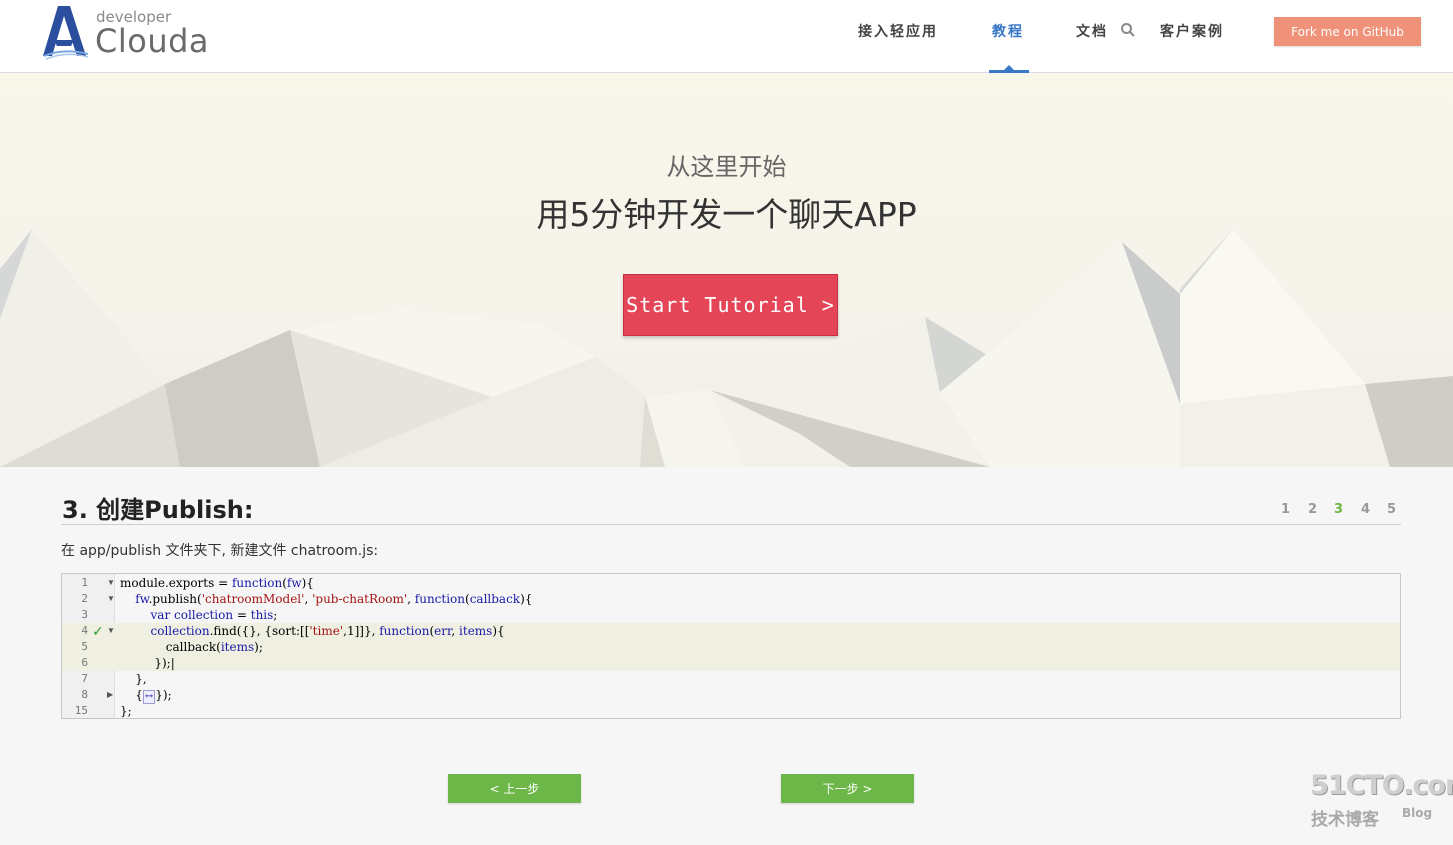 The height and width of the screenshot is (845, 1453). I want to click on fork-github-button: Fork me on GitHub, so click(1347, 31).